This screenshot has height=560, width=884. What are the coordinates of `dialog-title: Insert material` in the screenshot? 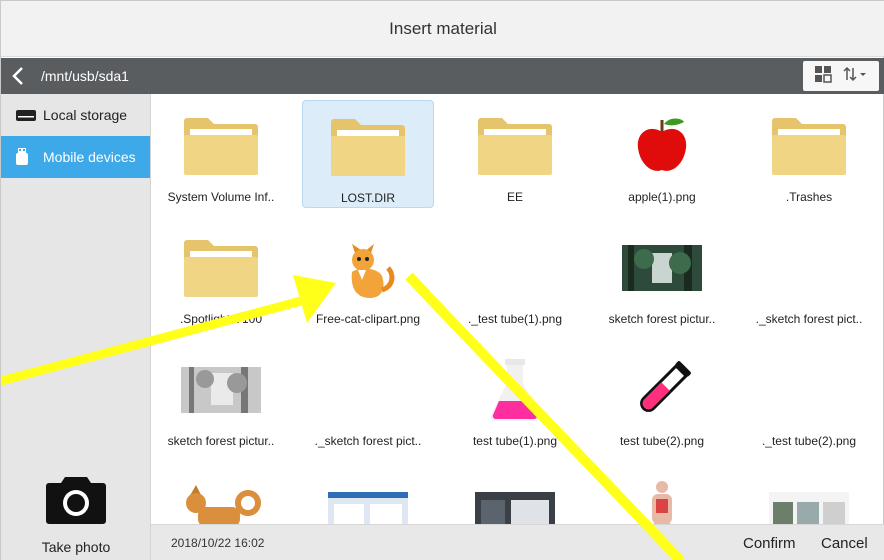 It's located at (443, 28).